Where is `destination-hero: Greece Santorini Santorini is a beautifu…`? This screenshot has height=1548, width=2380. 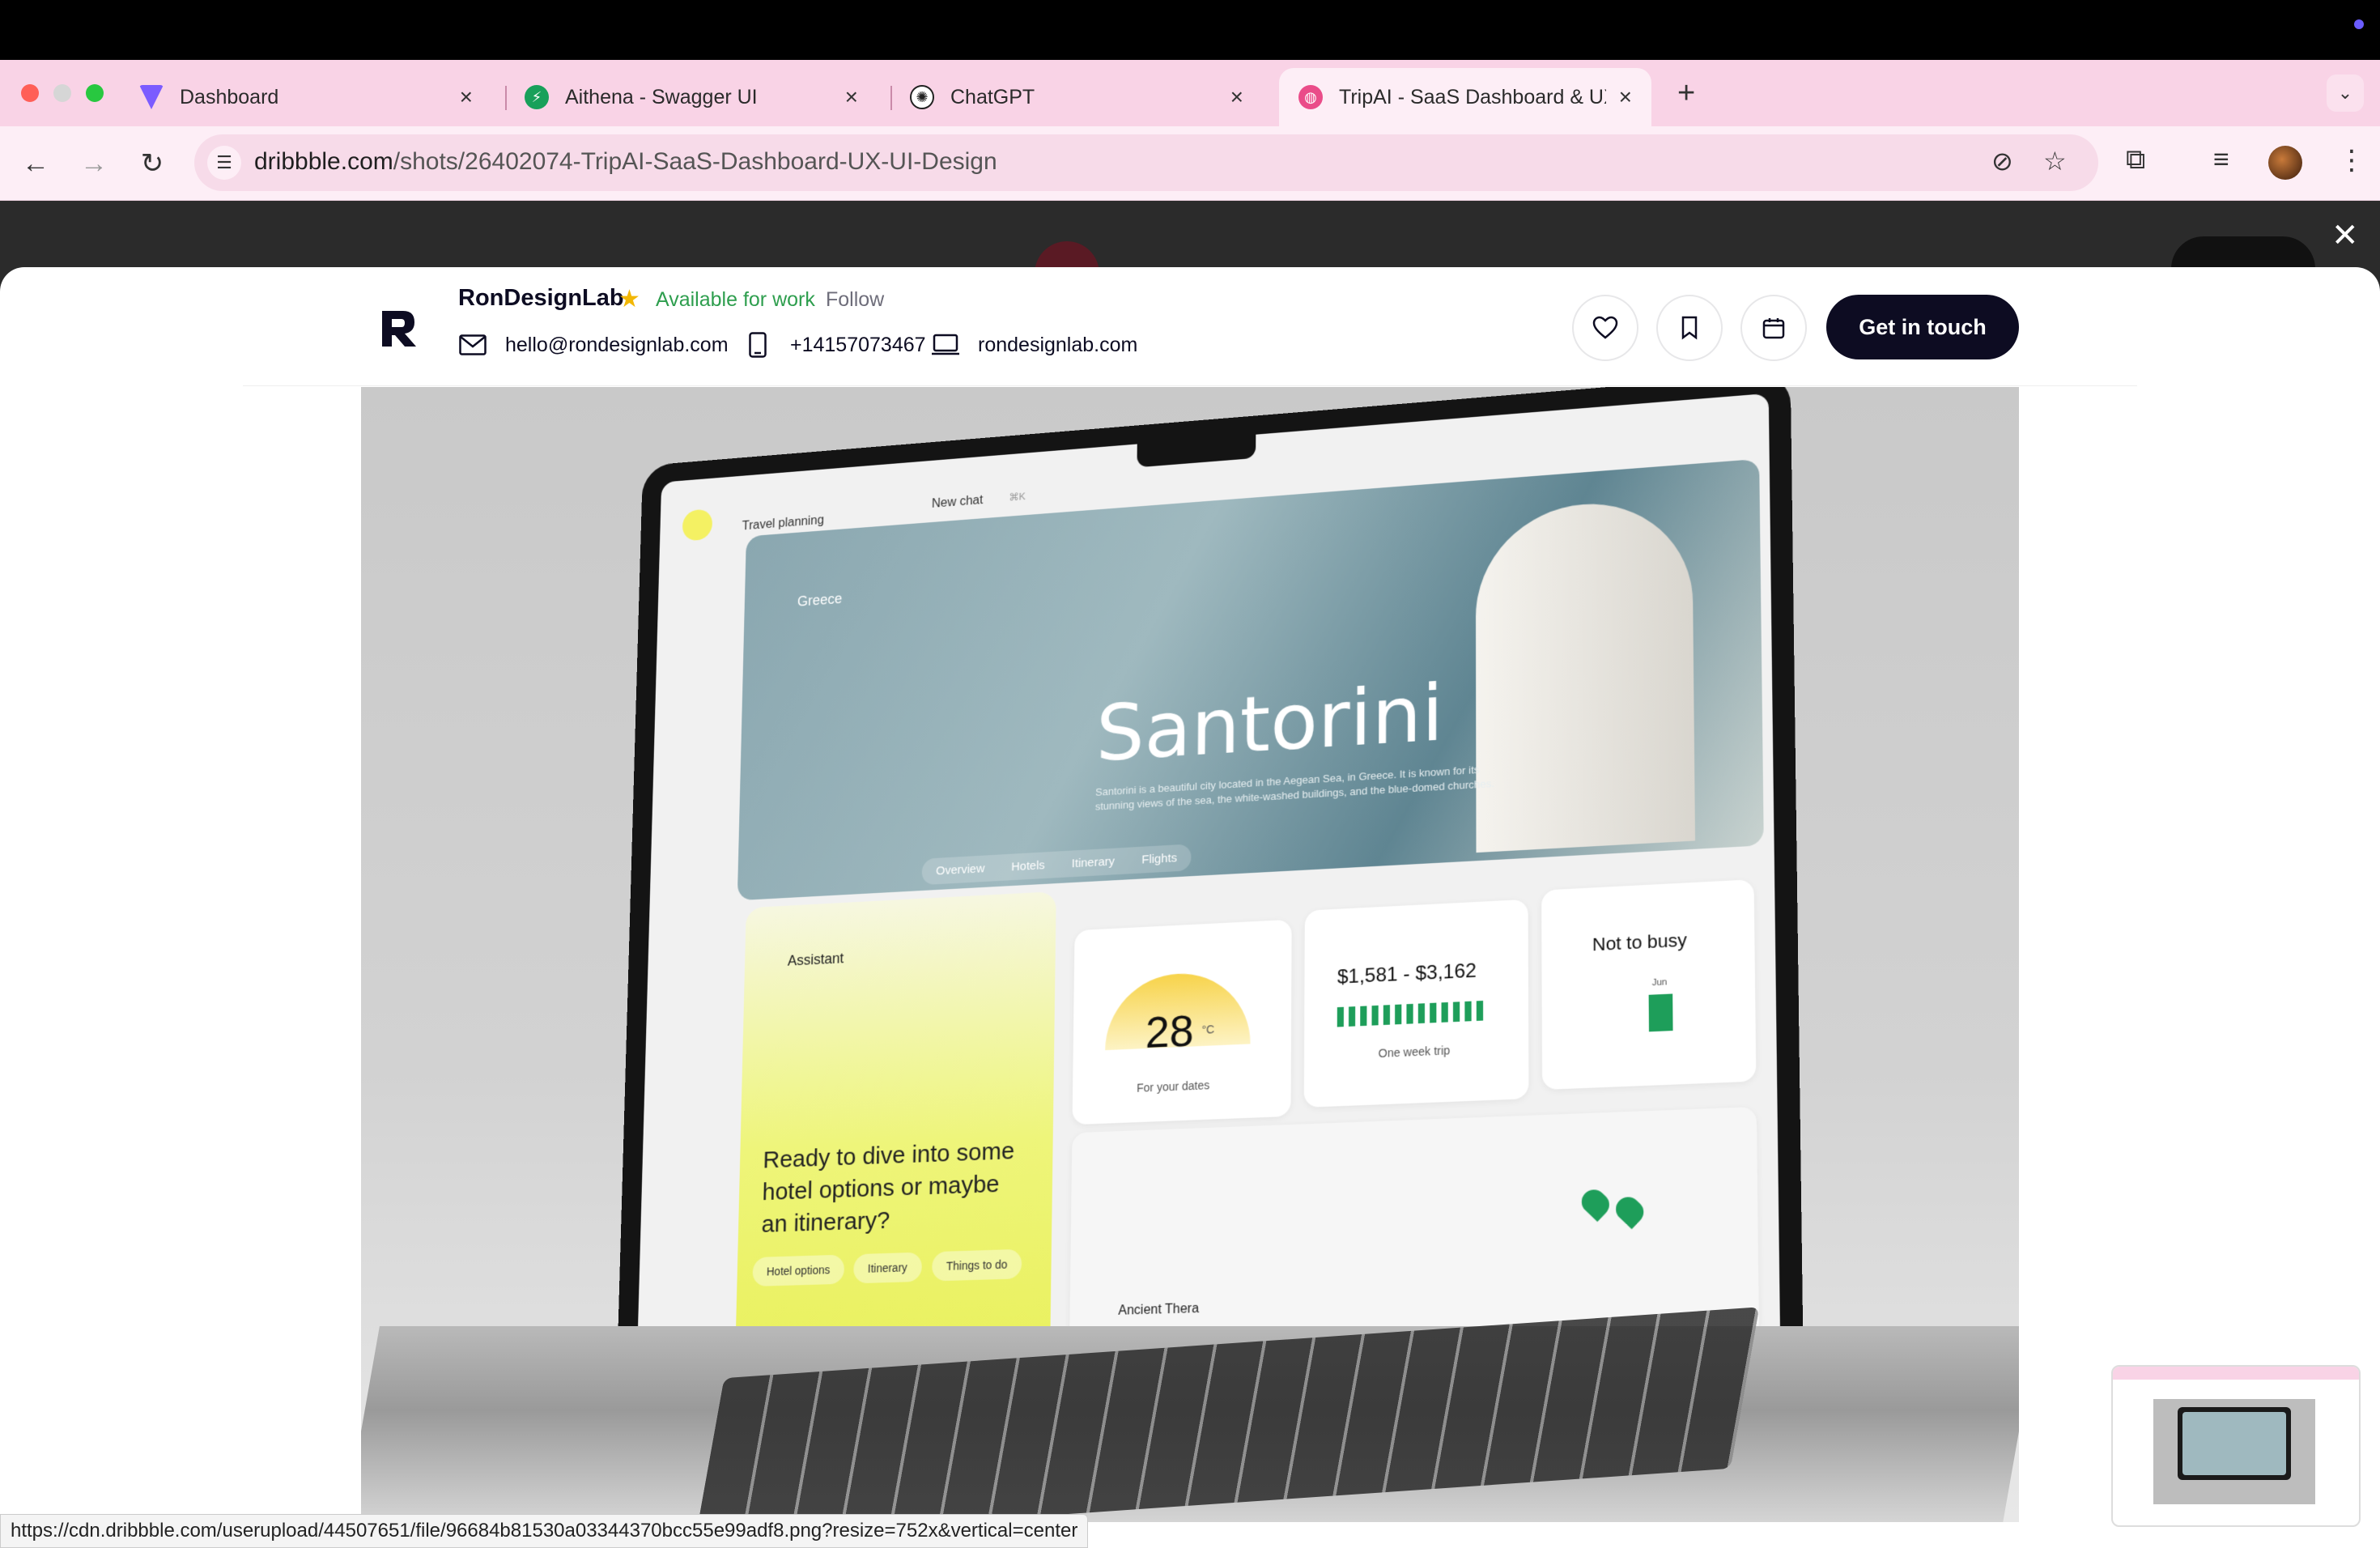
destination-hero: Greece Santorini Santorini is a beautifu… is located at coordinates (1250, 680).